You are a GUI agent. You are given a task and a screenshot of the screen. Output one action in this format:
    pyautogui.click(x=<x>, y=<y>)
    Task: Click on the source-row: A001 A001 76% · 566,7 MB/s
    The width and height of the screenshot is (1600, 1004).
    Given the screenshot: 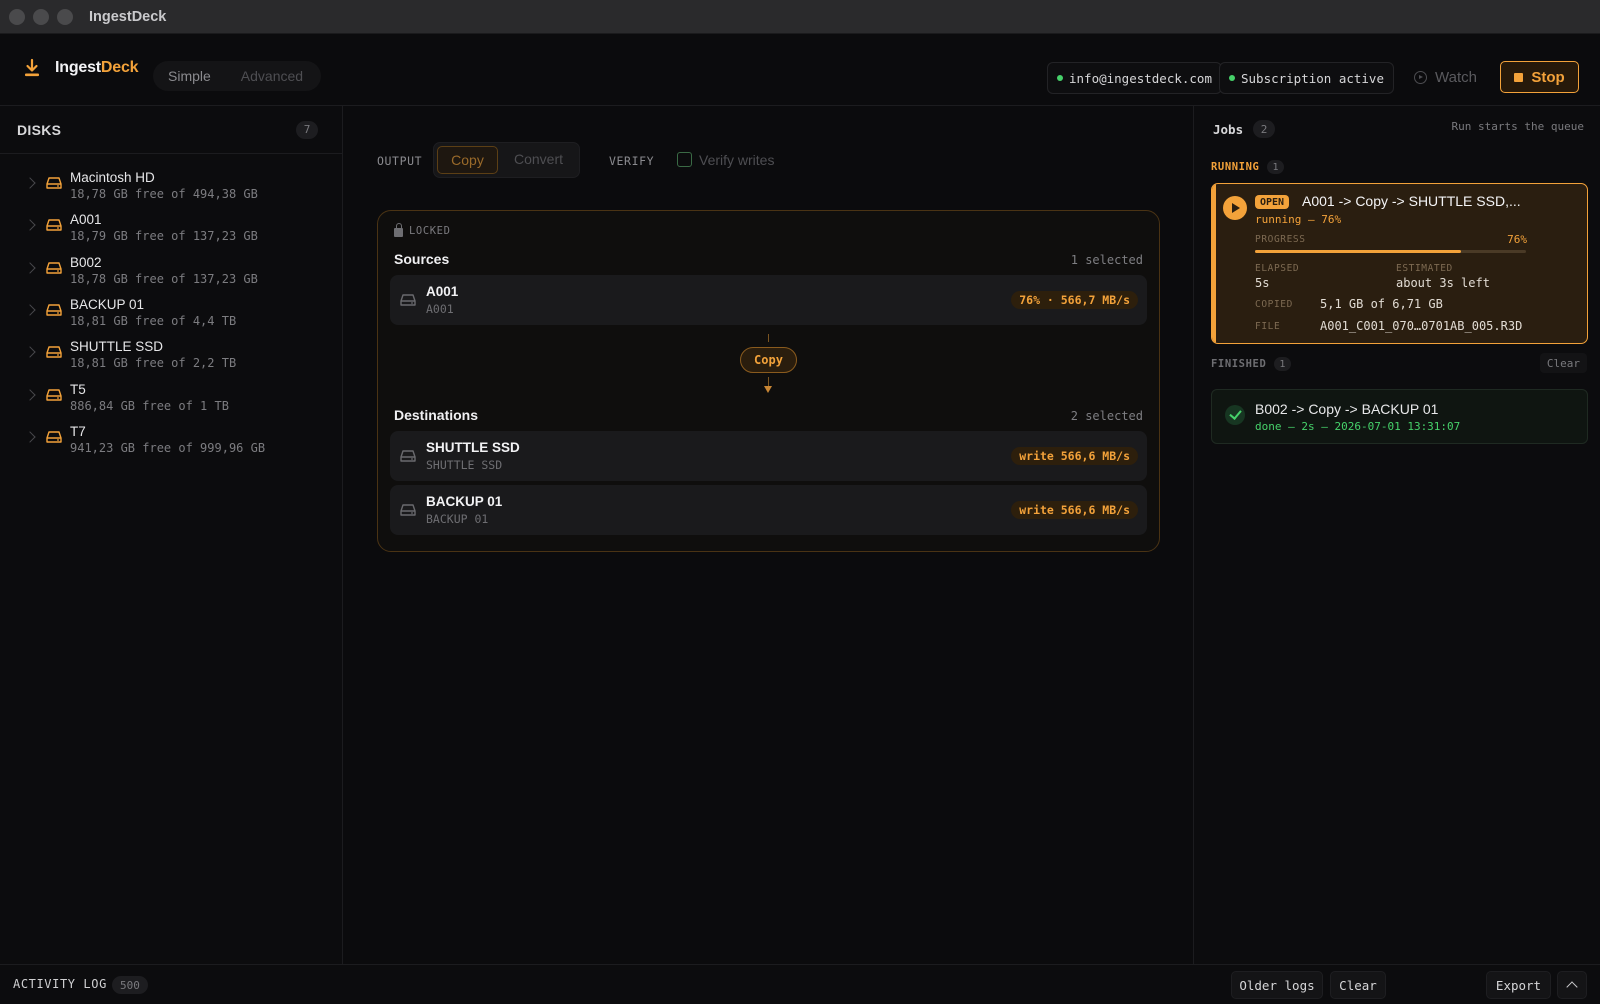 What is the action you would take?
    pyautogui.click(x=768, y=300)
    